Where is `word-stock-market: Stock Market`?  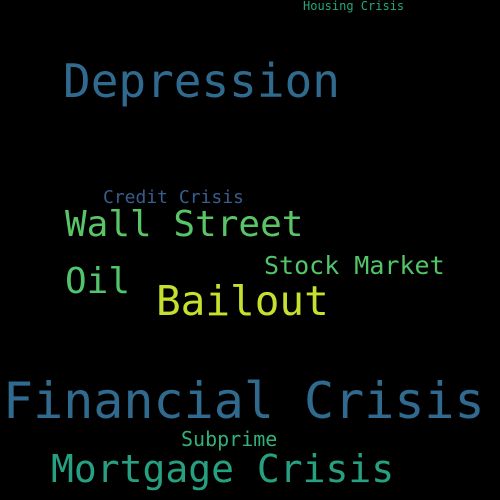
word-stock-market: Stock Market is located at coordinates (354, 265).